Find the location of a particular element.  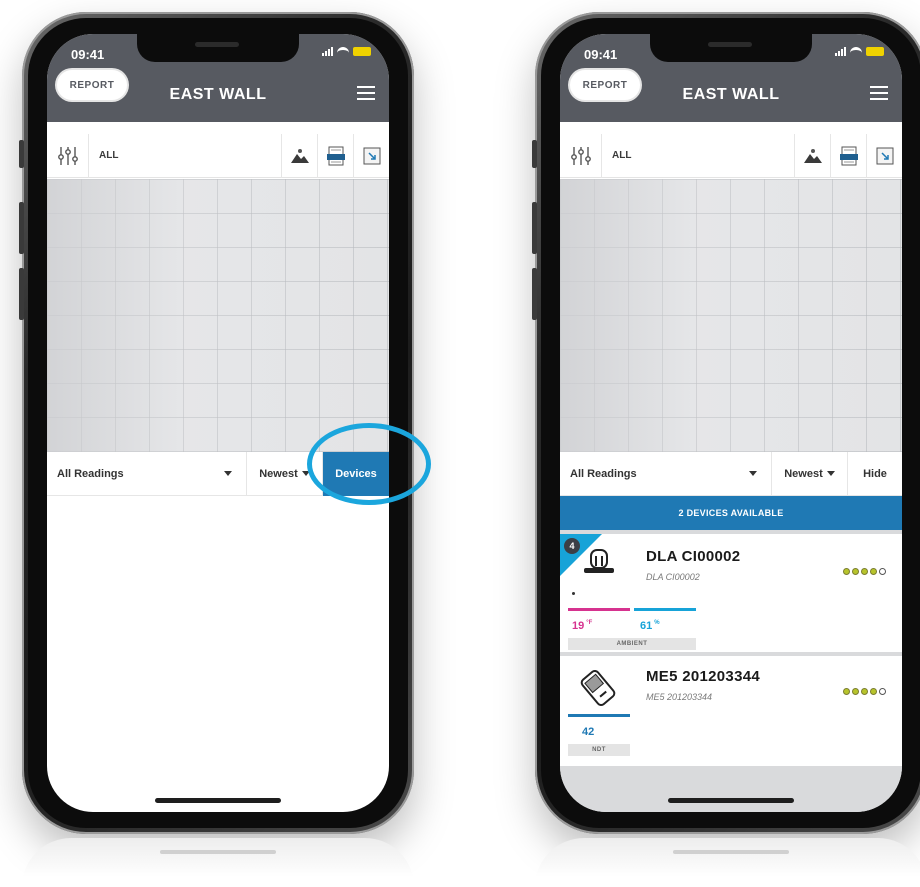

mode-tag: AMBIENT is located at coordinates (632, 644).